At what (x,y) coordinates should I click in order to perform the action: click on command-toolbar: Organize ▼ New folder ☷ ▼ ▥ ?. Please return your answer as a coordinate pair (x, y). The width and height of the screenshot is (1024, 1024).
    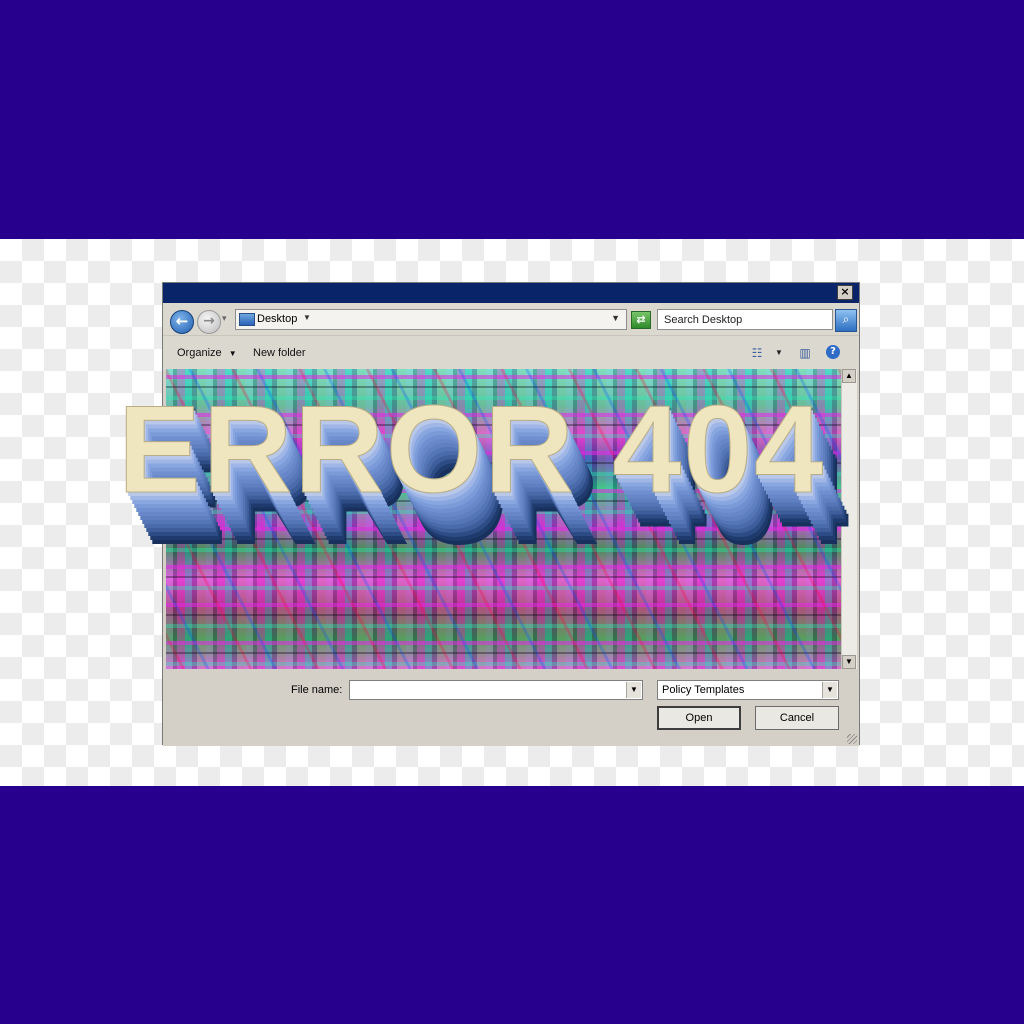
    Looking at the image, I should click on (511, 352).